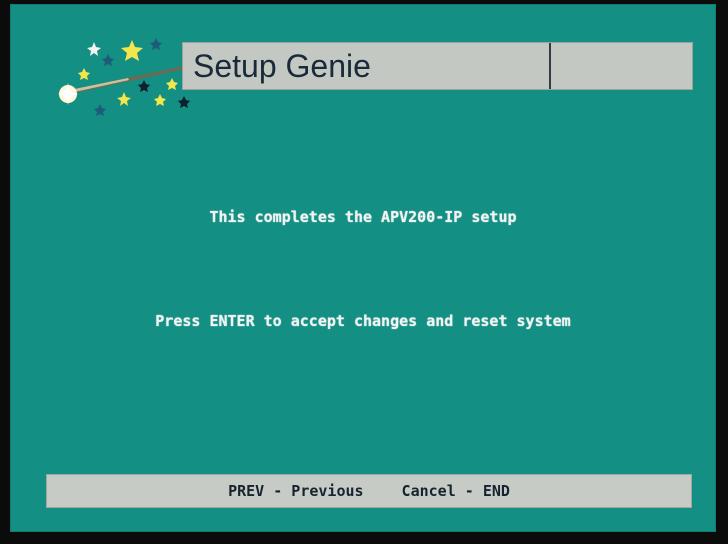 The height and width of the screenshot is (544, 728). I want to click on magic-wand-stars-icon, so click(126, 77).